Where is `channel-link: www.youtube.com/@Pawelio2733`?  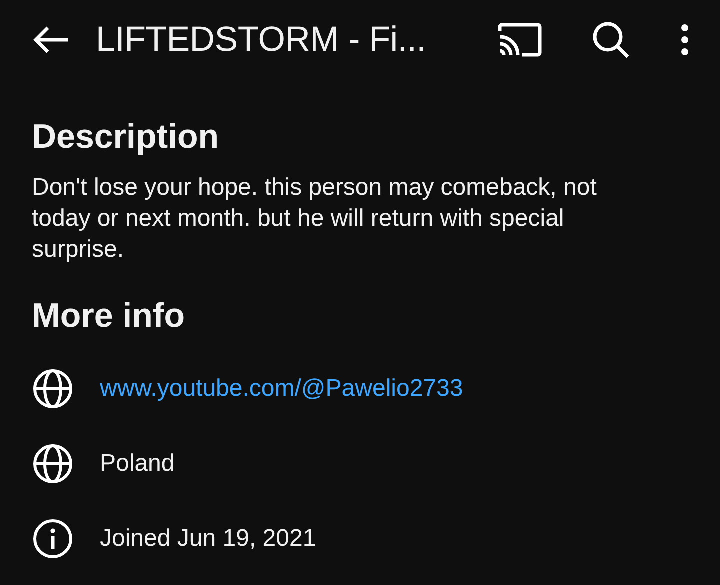 channel-link: www.youtube.com/@Pawelio2733 is located at coordinates (282, 388).